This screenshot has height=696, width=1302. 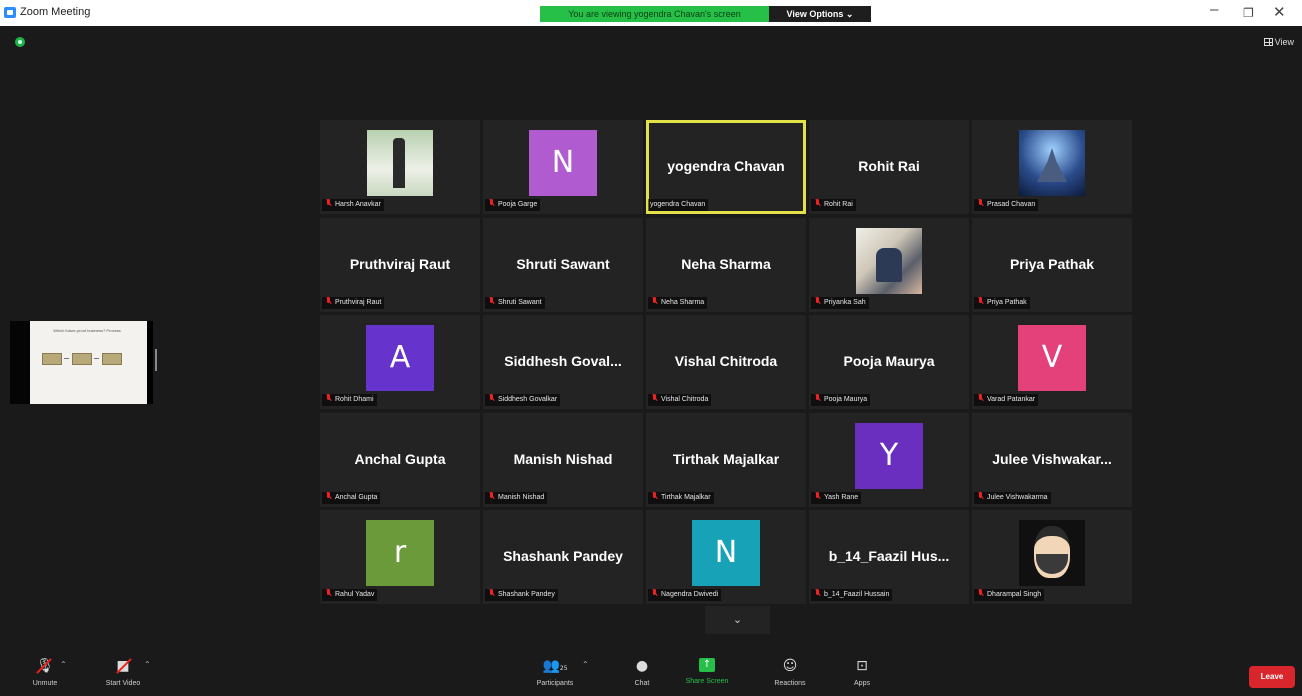 What do you see at coordinates (66, 358) in the screenshot?
I see `slide-arrow` at bounding box center [66, 358].